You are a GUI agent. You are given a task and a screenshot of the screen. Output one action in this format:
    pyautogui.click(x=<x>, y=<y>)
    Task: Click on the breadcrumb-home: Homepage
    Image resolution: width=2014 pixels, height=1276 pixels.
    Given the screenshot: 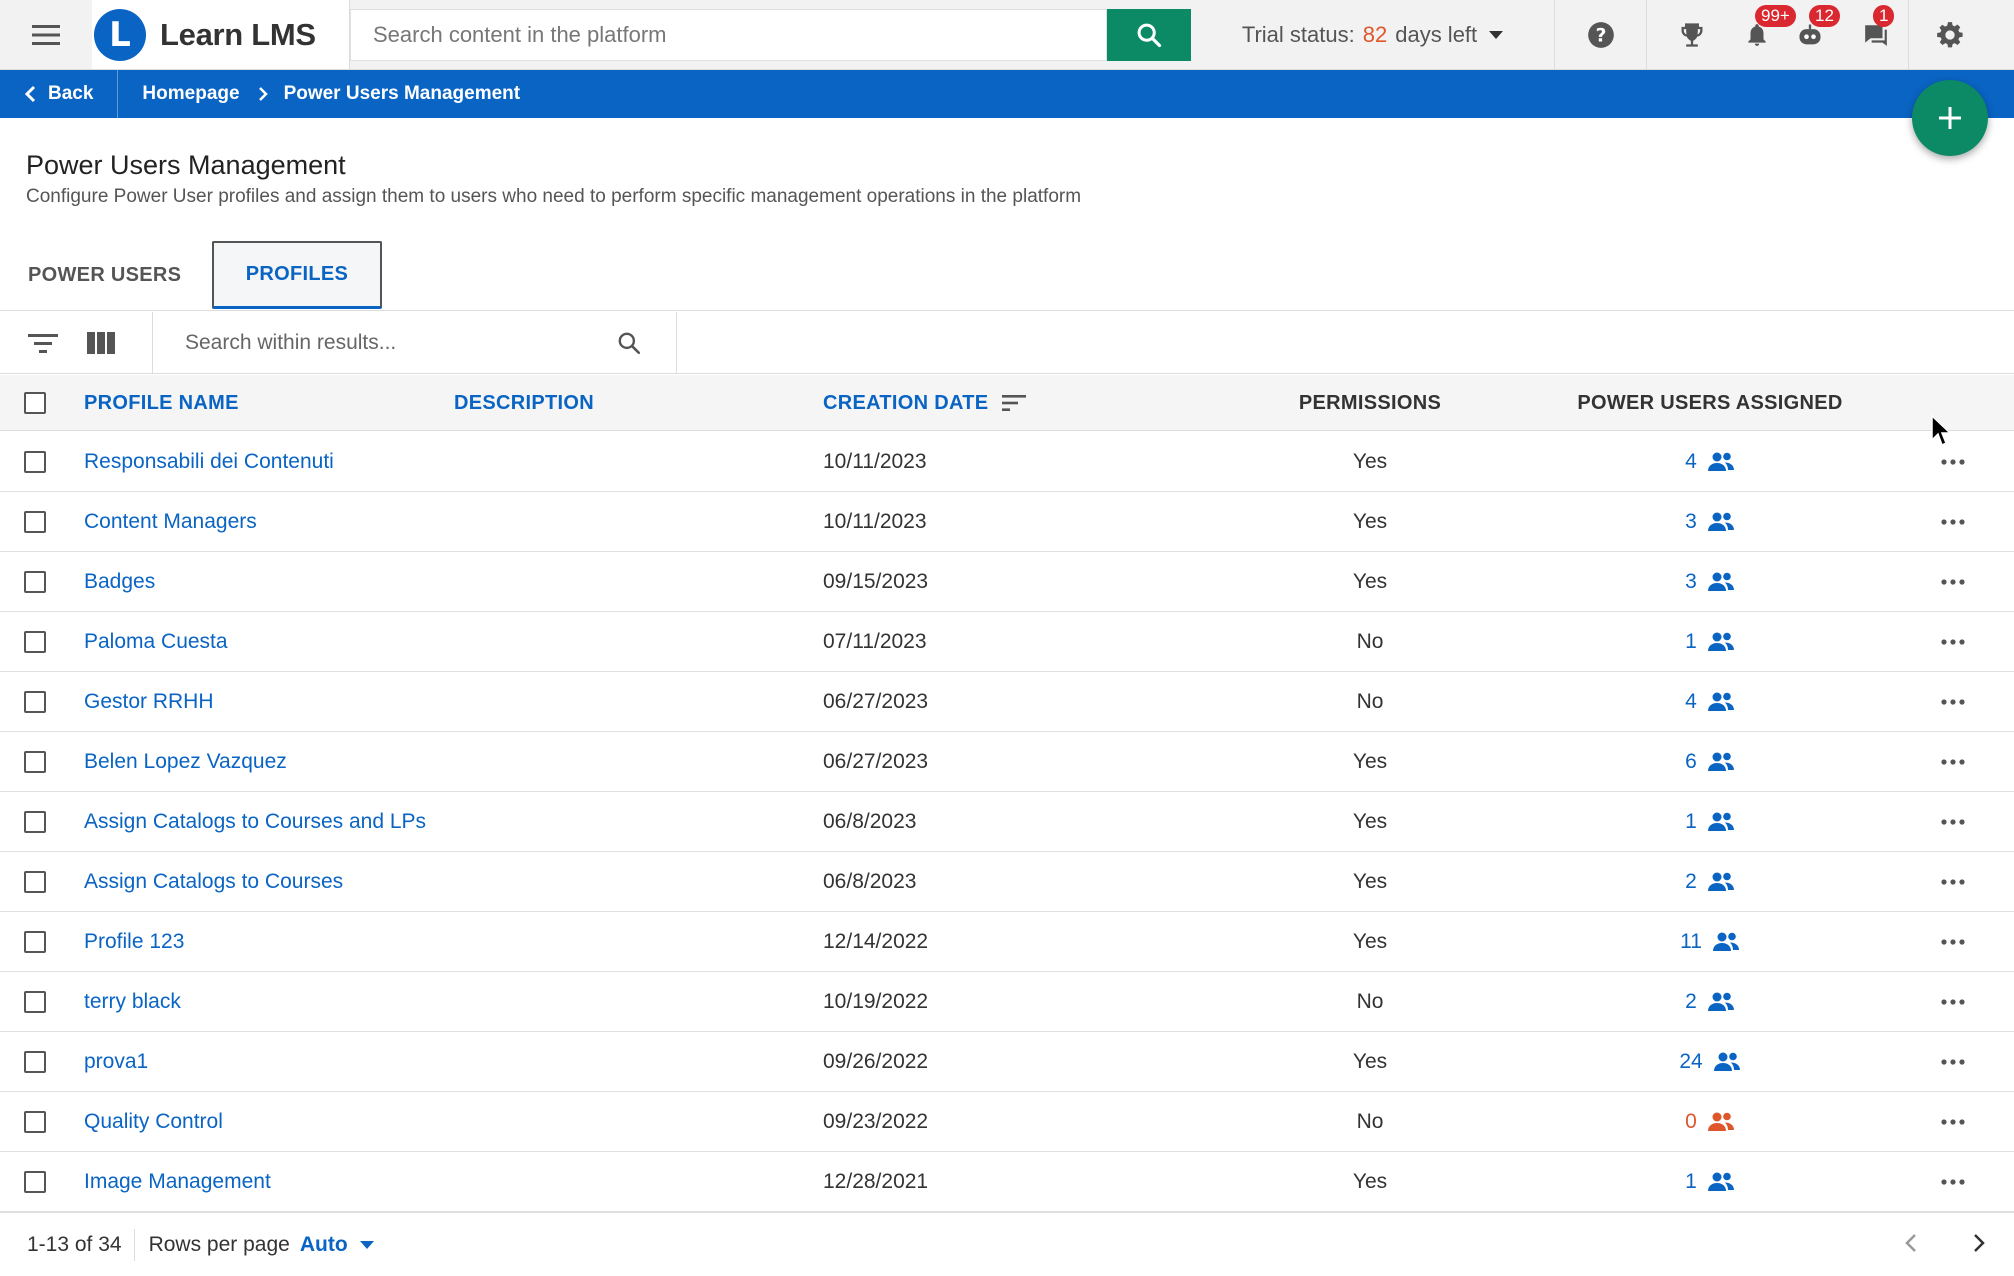 What is the action you would take?
    pyautogui.click(x=178, y=94)
    